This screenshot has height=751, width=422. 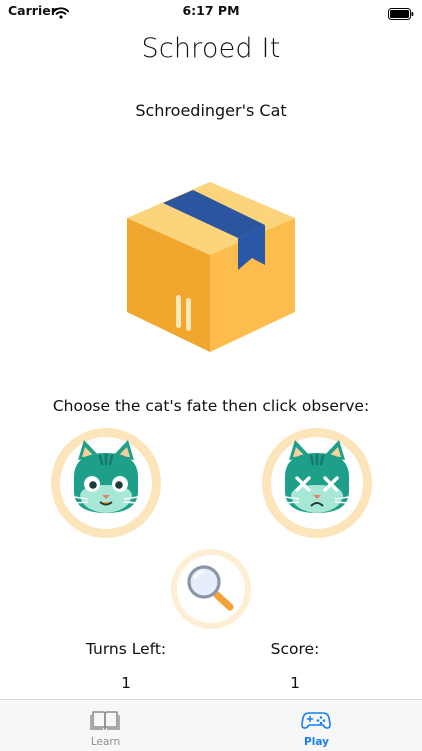 I want to click on alive-cat-icon, so click(x=106, y=483).